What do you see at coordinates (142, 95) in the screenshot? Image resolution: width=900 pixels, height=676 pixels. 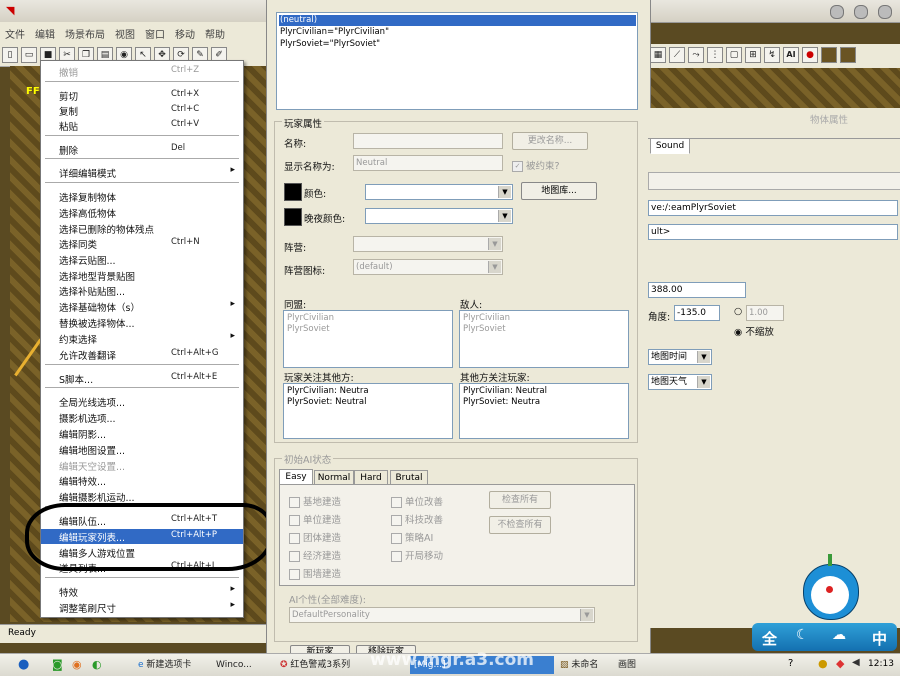 I see `menu-item: 剪切 Ctrl+X` at bounding box center [142, 95].